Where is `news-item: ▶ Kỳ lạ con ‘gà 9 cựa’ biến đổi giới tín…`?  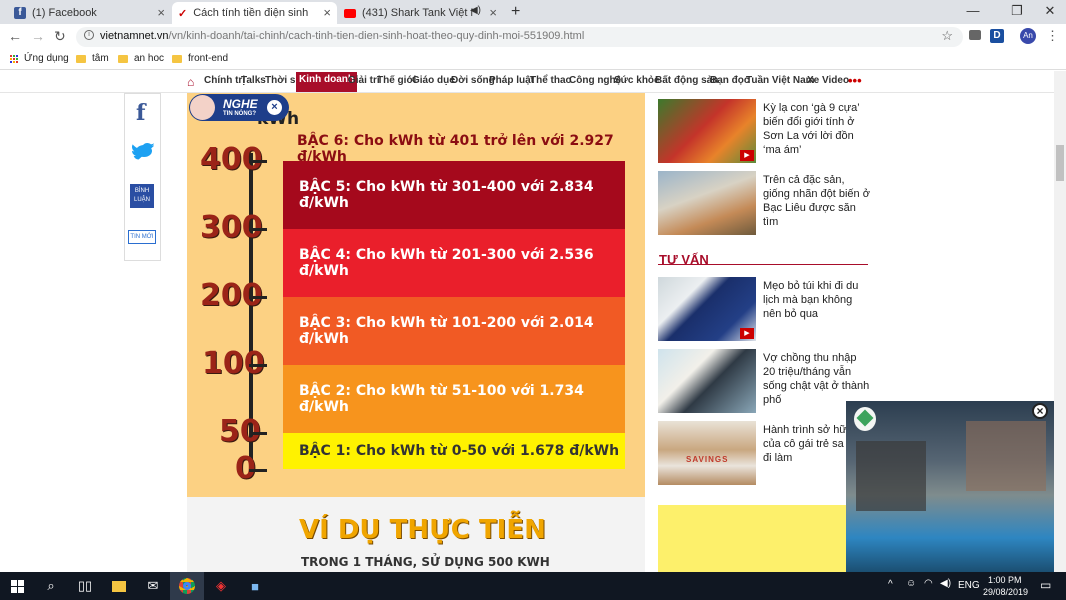 news-item: ▶ Kỳ lạ con ‘gà 9 cựa’ biến đổi giới tín… is located at coordinates (763, 132).